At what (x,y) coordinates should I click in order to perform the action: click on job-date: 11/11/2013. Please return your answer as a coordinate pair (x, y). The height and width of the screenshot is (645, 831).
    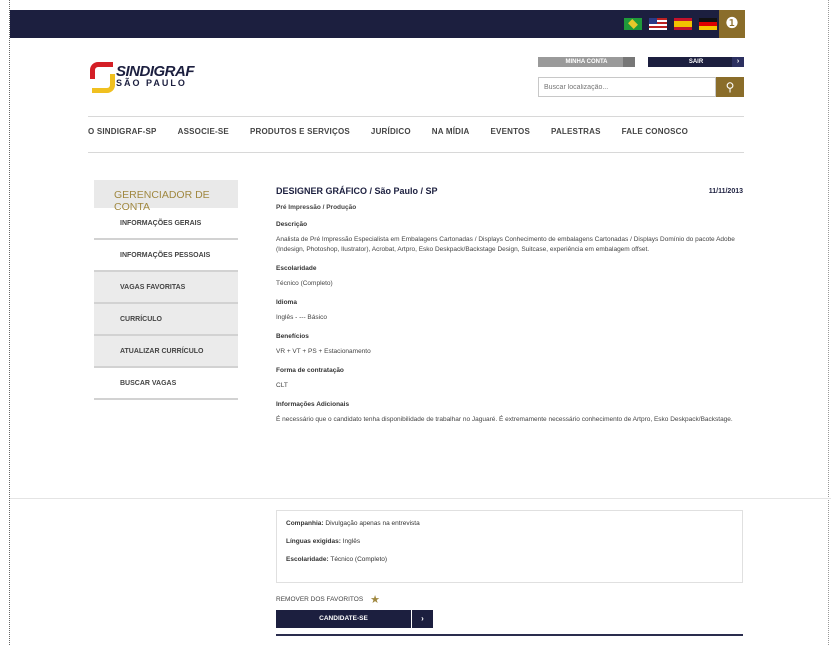
    Looking at the image, I should click on (725, 191).